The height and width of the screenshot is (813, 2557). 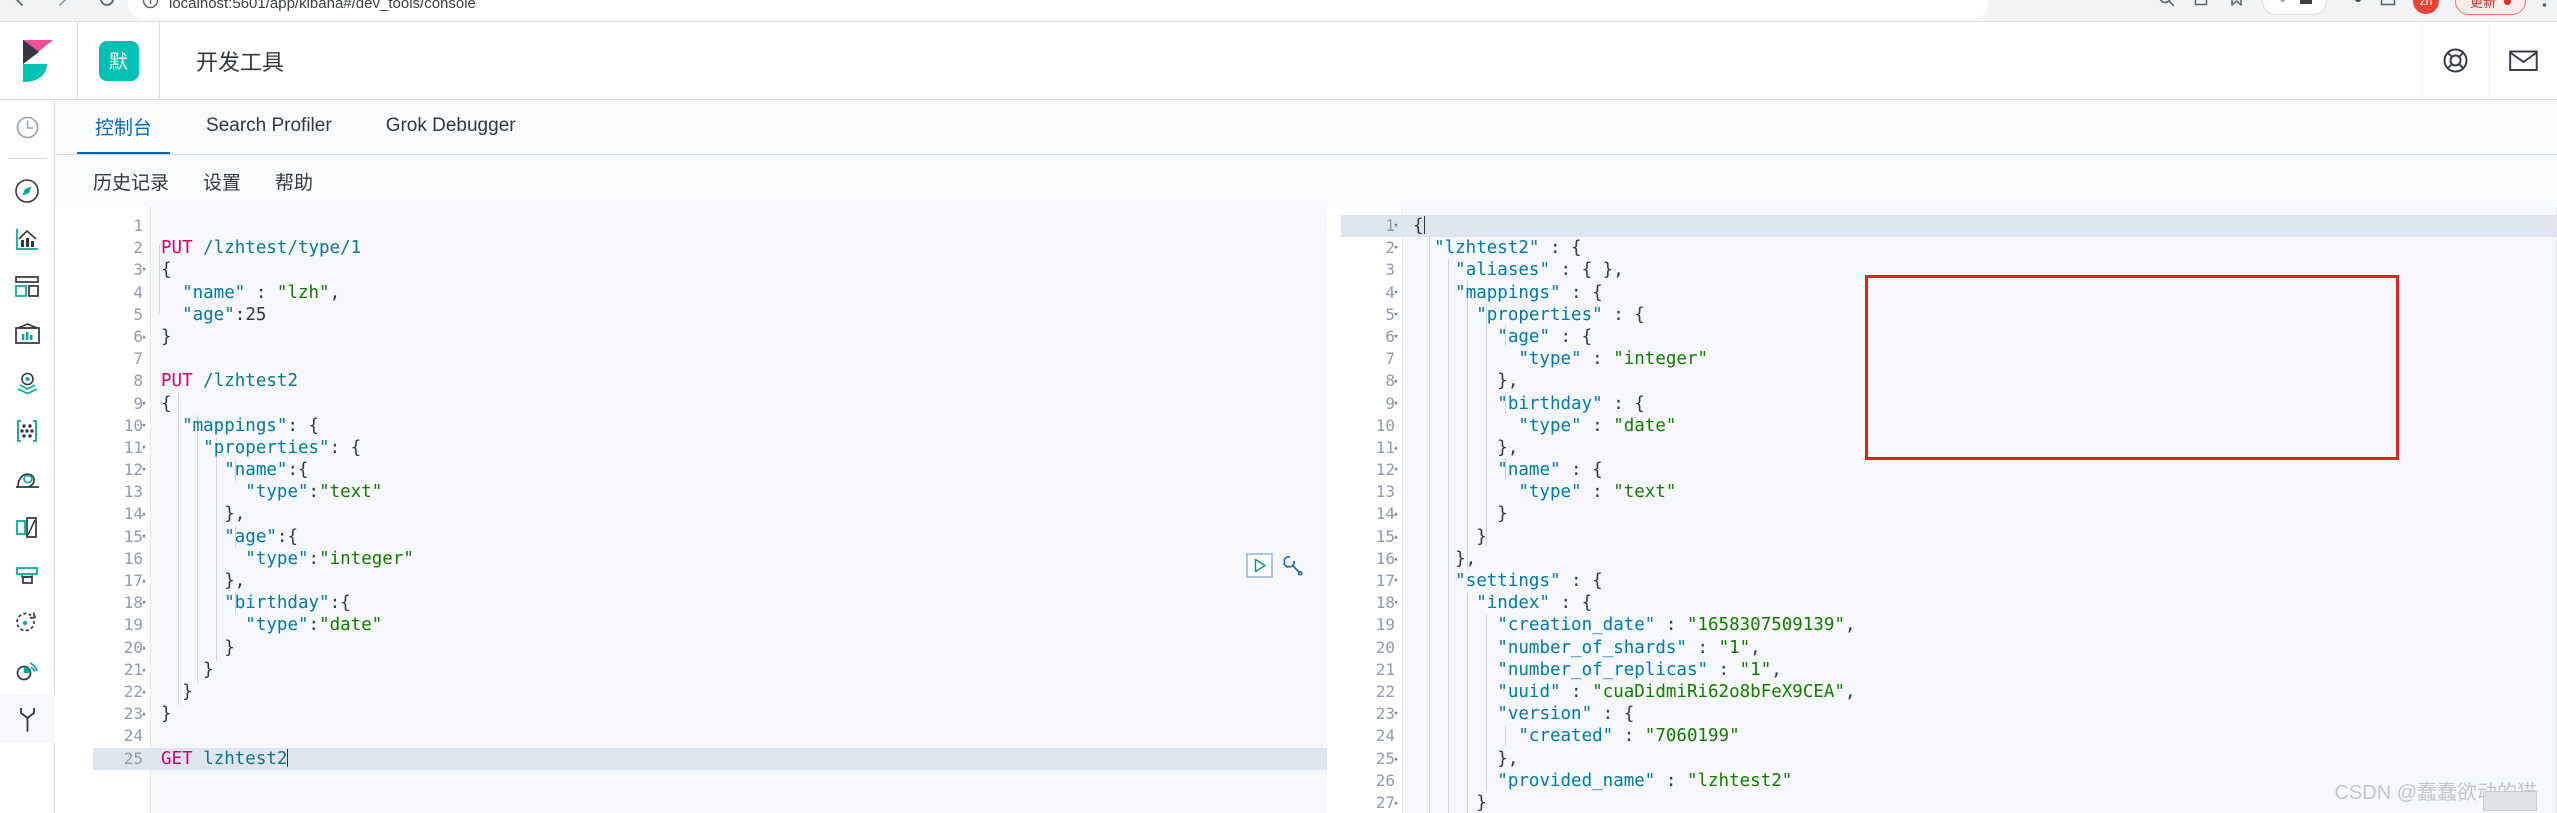 What do you see at coordinates (1949, 248) in the screenshot?
I see `code-line: 2 ▾ "lzhtest2" : {` at bounding box center [1949, 248].